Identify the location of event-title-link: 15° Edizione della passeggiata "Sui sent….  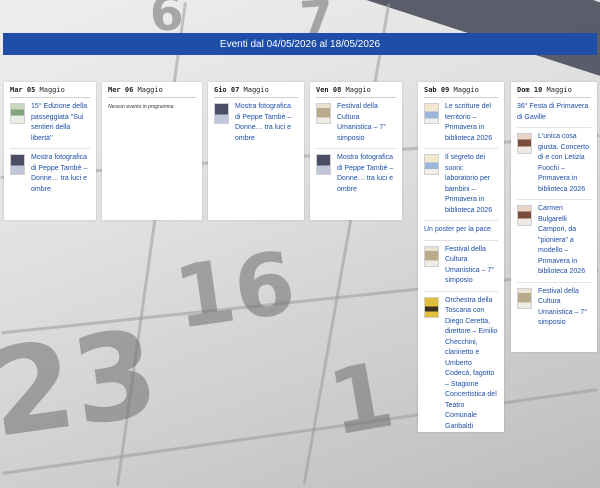
(60, 123).